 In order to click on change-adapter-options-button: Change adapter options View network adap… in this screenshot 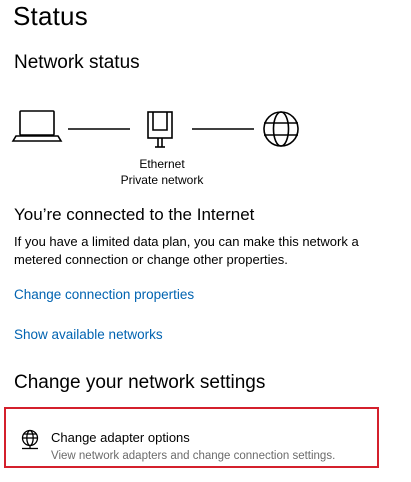, I will do `click(191, 437)`.